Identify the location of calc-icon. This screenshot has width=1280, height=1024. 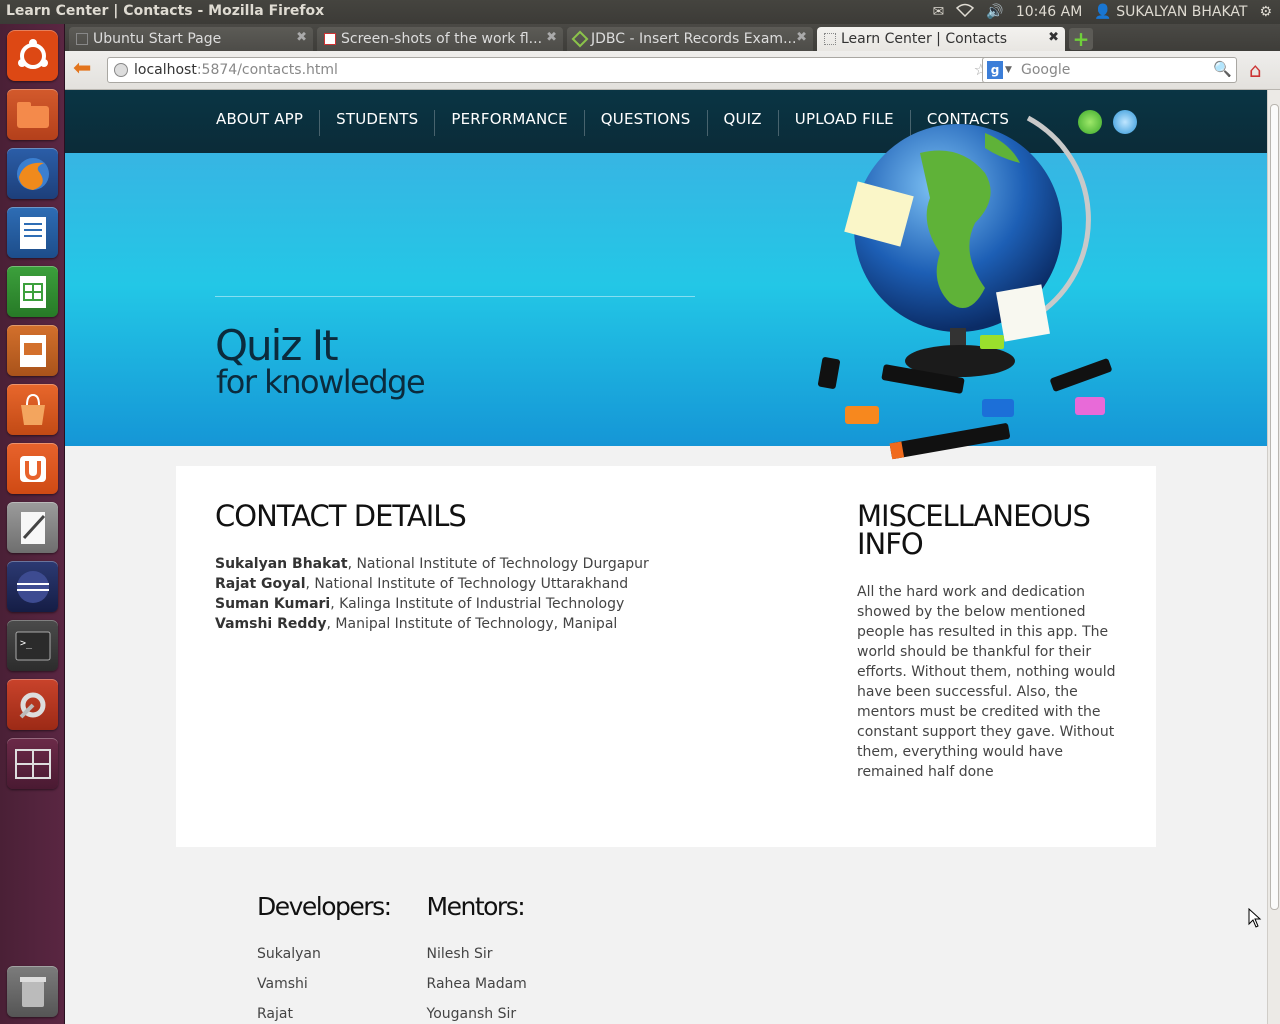
(32, 291).